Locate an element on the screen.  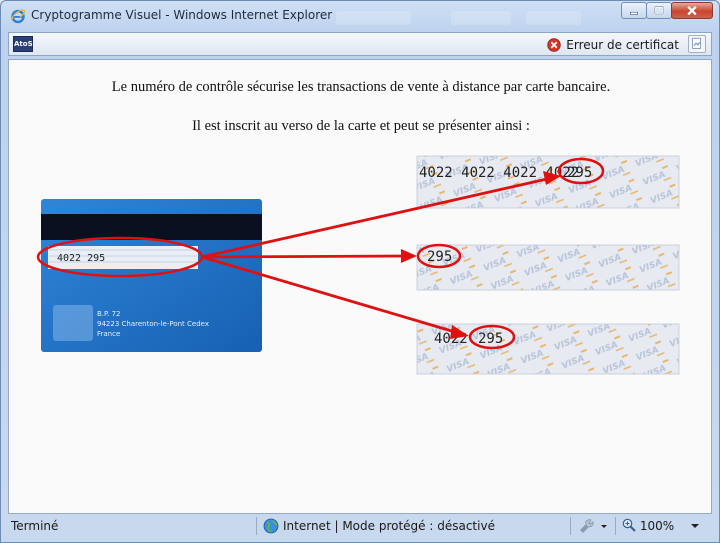
page-menu-button is located at coordinates (697, 44).